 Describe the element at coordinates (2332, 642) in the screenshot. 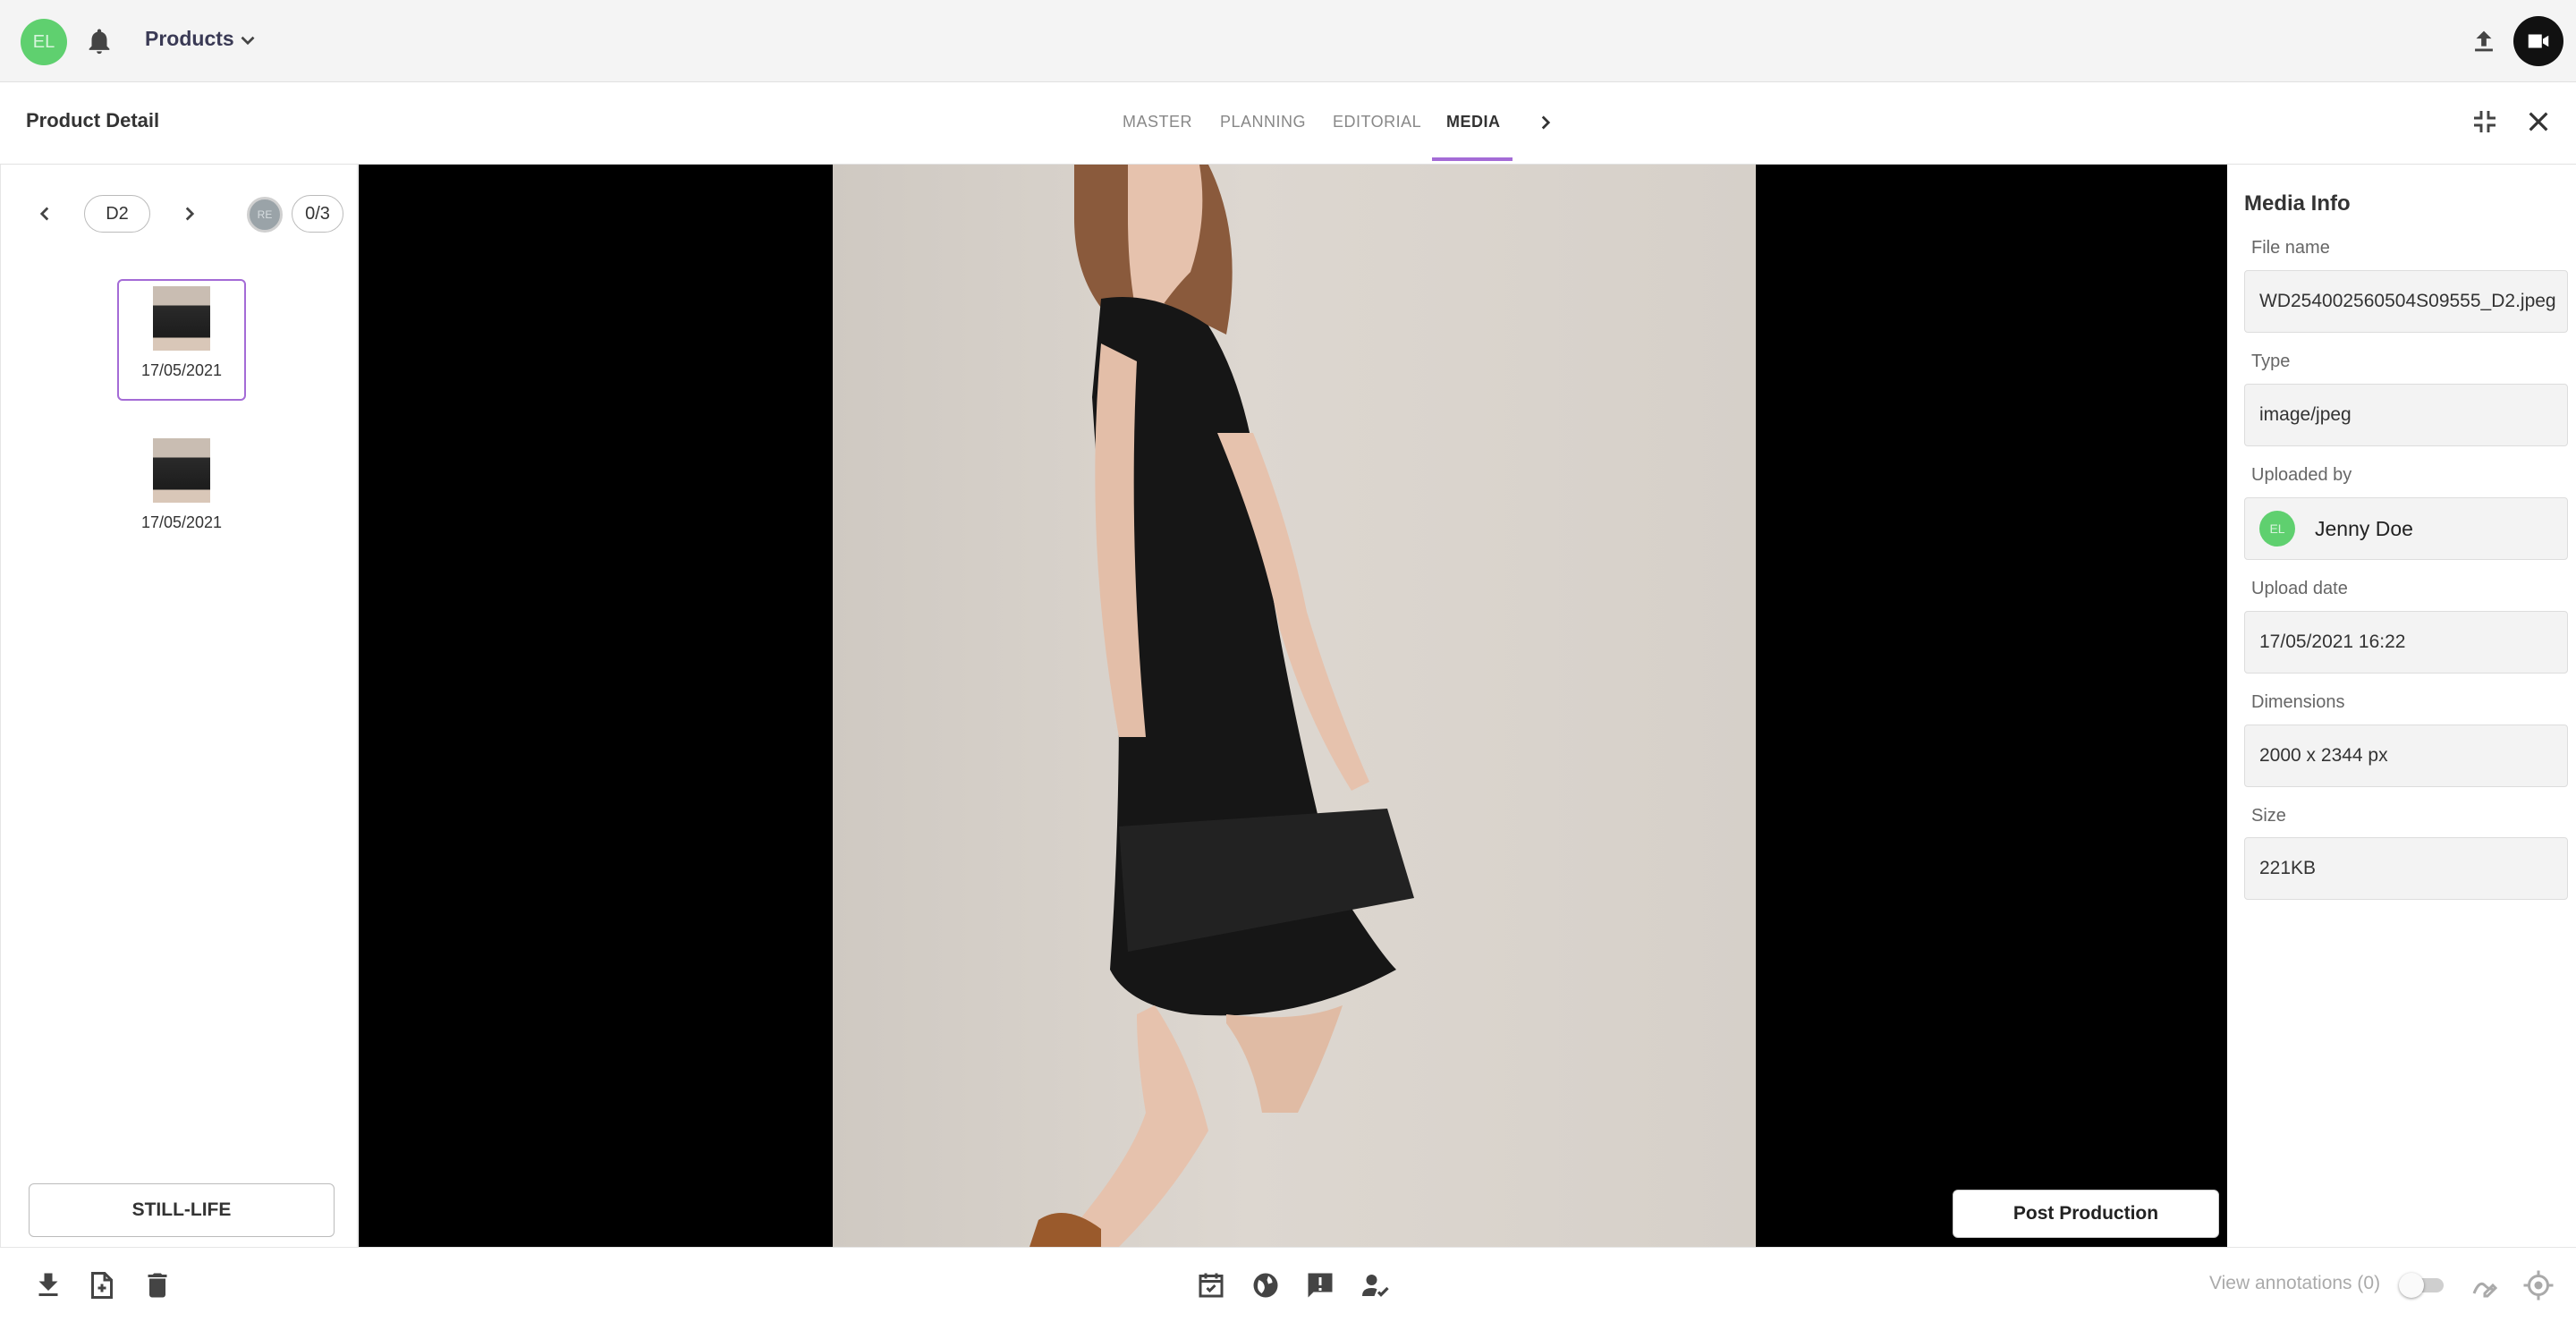

I see `upload-date-value: 17/05/2021 16:22` at that location.